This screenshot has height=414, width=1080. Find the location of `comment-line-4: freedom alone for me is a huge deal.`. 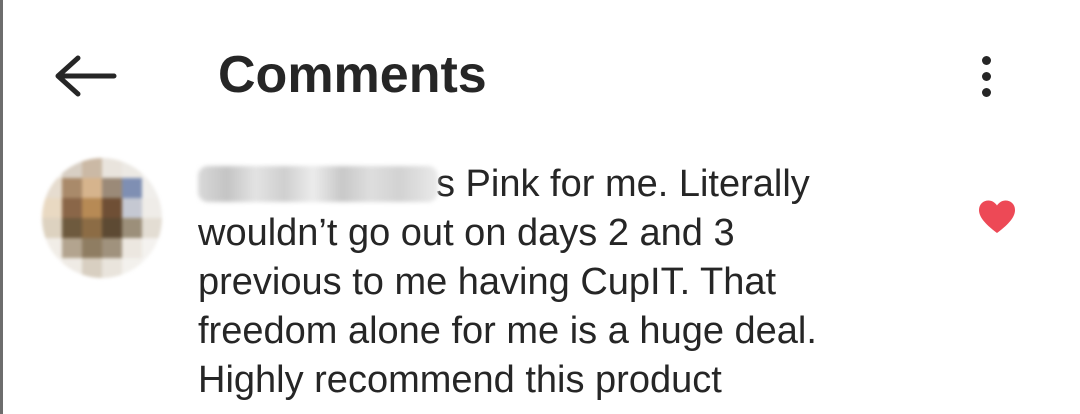

comment-line-4: freedom alone for me is a huge deal. is located at coordinates (507, 331).